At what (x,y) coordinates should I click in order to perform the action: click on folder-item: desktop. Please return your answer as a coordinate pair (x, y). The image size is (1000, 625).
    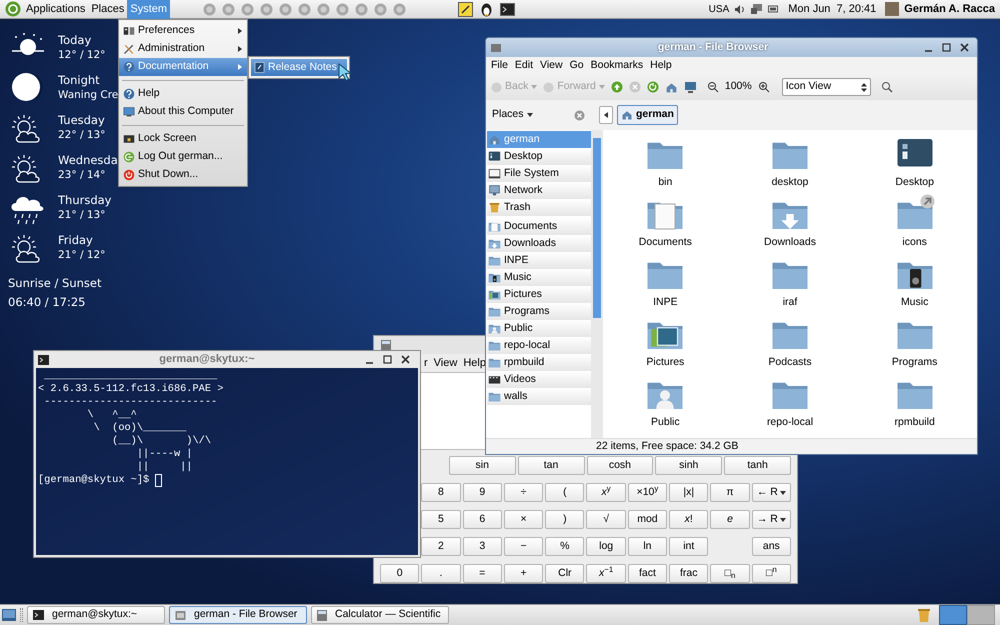
    Looking at the image, I should click on (790, 164).